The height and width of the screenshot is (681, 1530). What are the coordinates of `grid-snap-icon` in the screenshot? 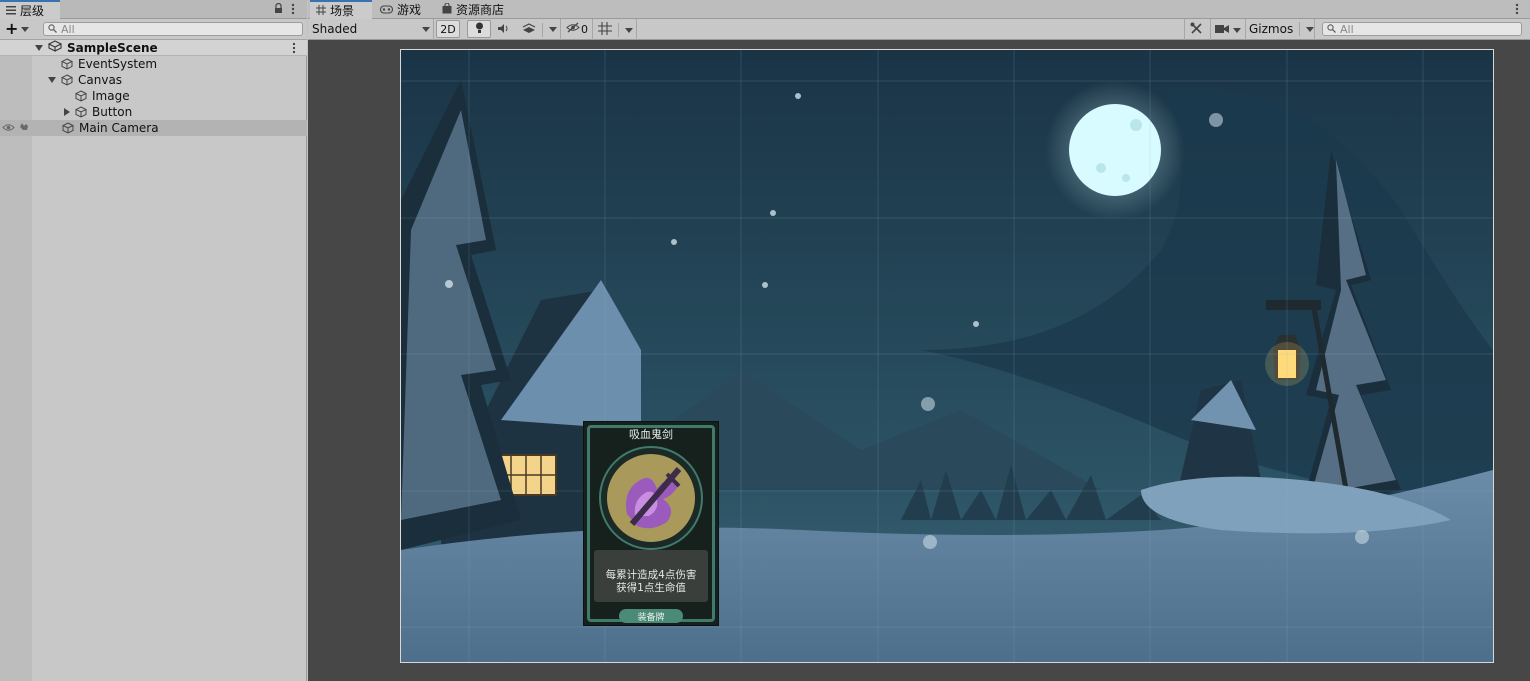 It's located at (605, 30).